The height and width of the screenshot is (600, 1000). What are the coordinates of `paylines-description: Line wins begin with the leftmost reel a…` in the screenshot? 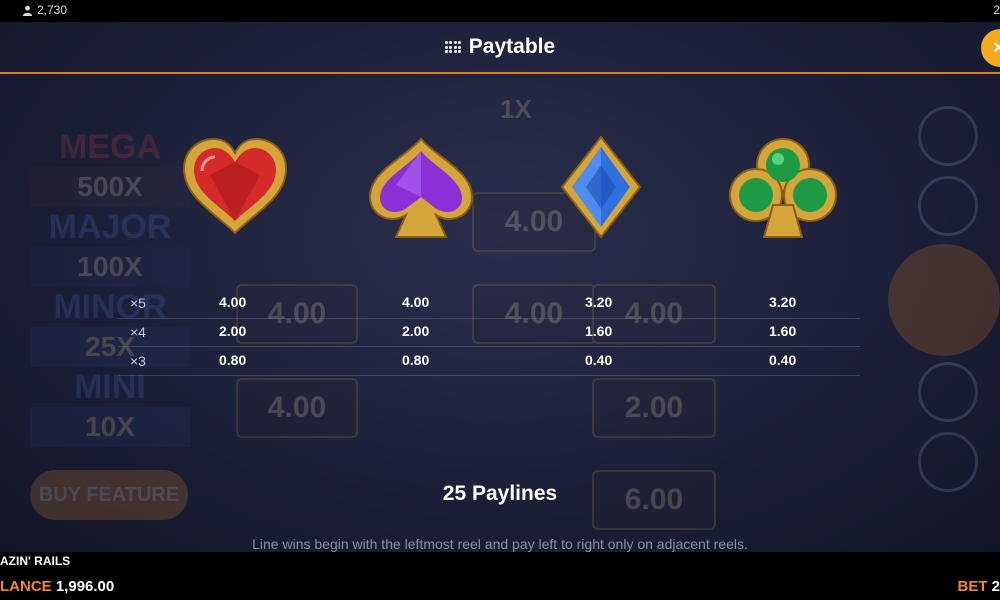 It's located at (500, 544).